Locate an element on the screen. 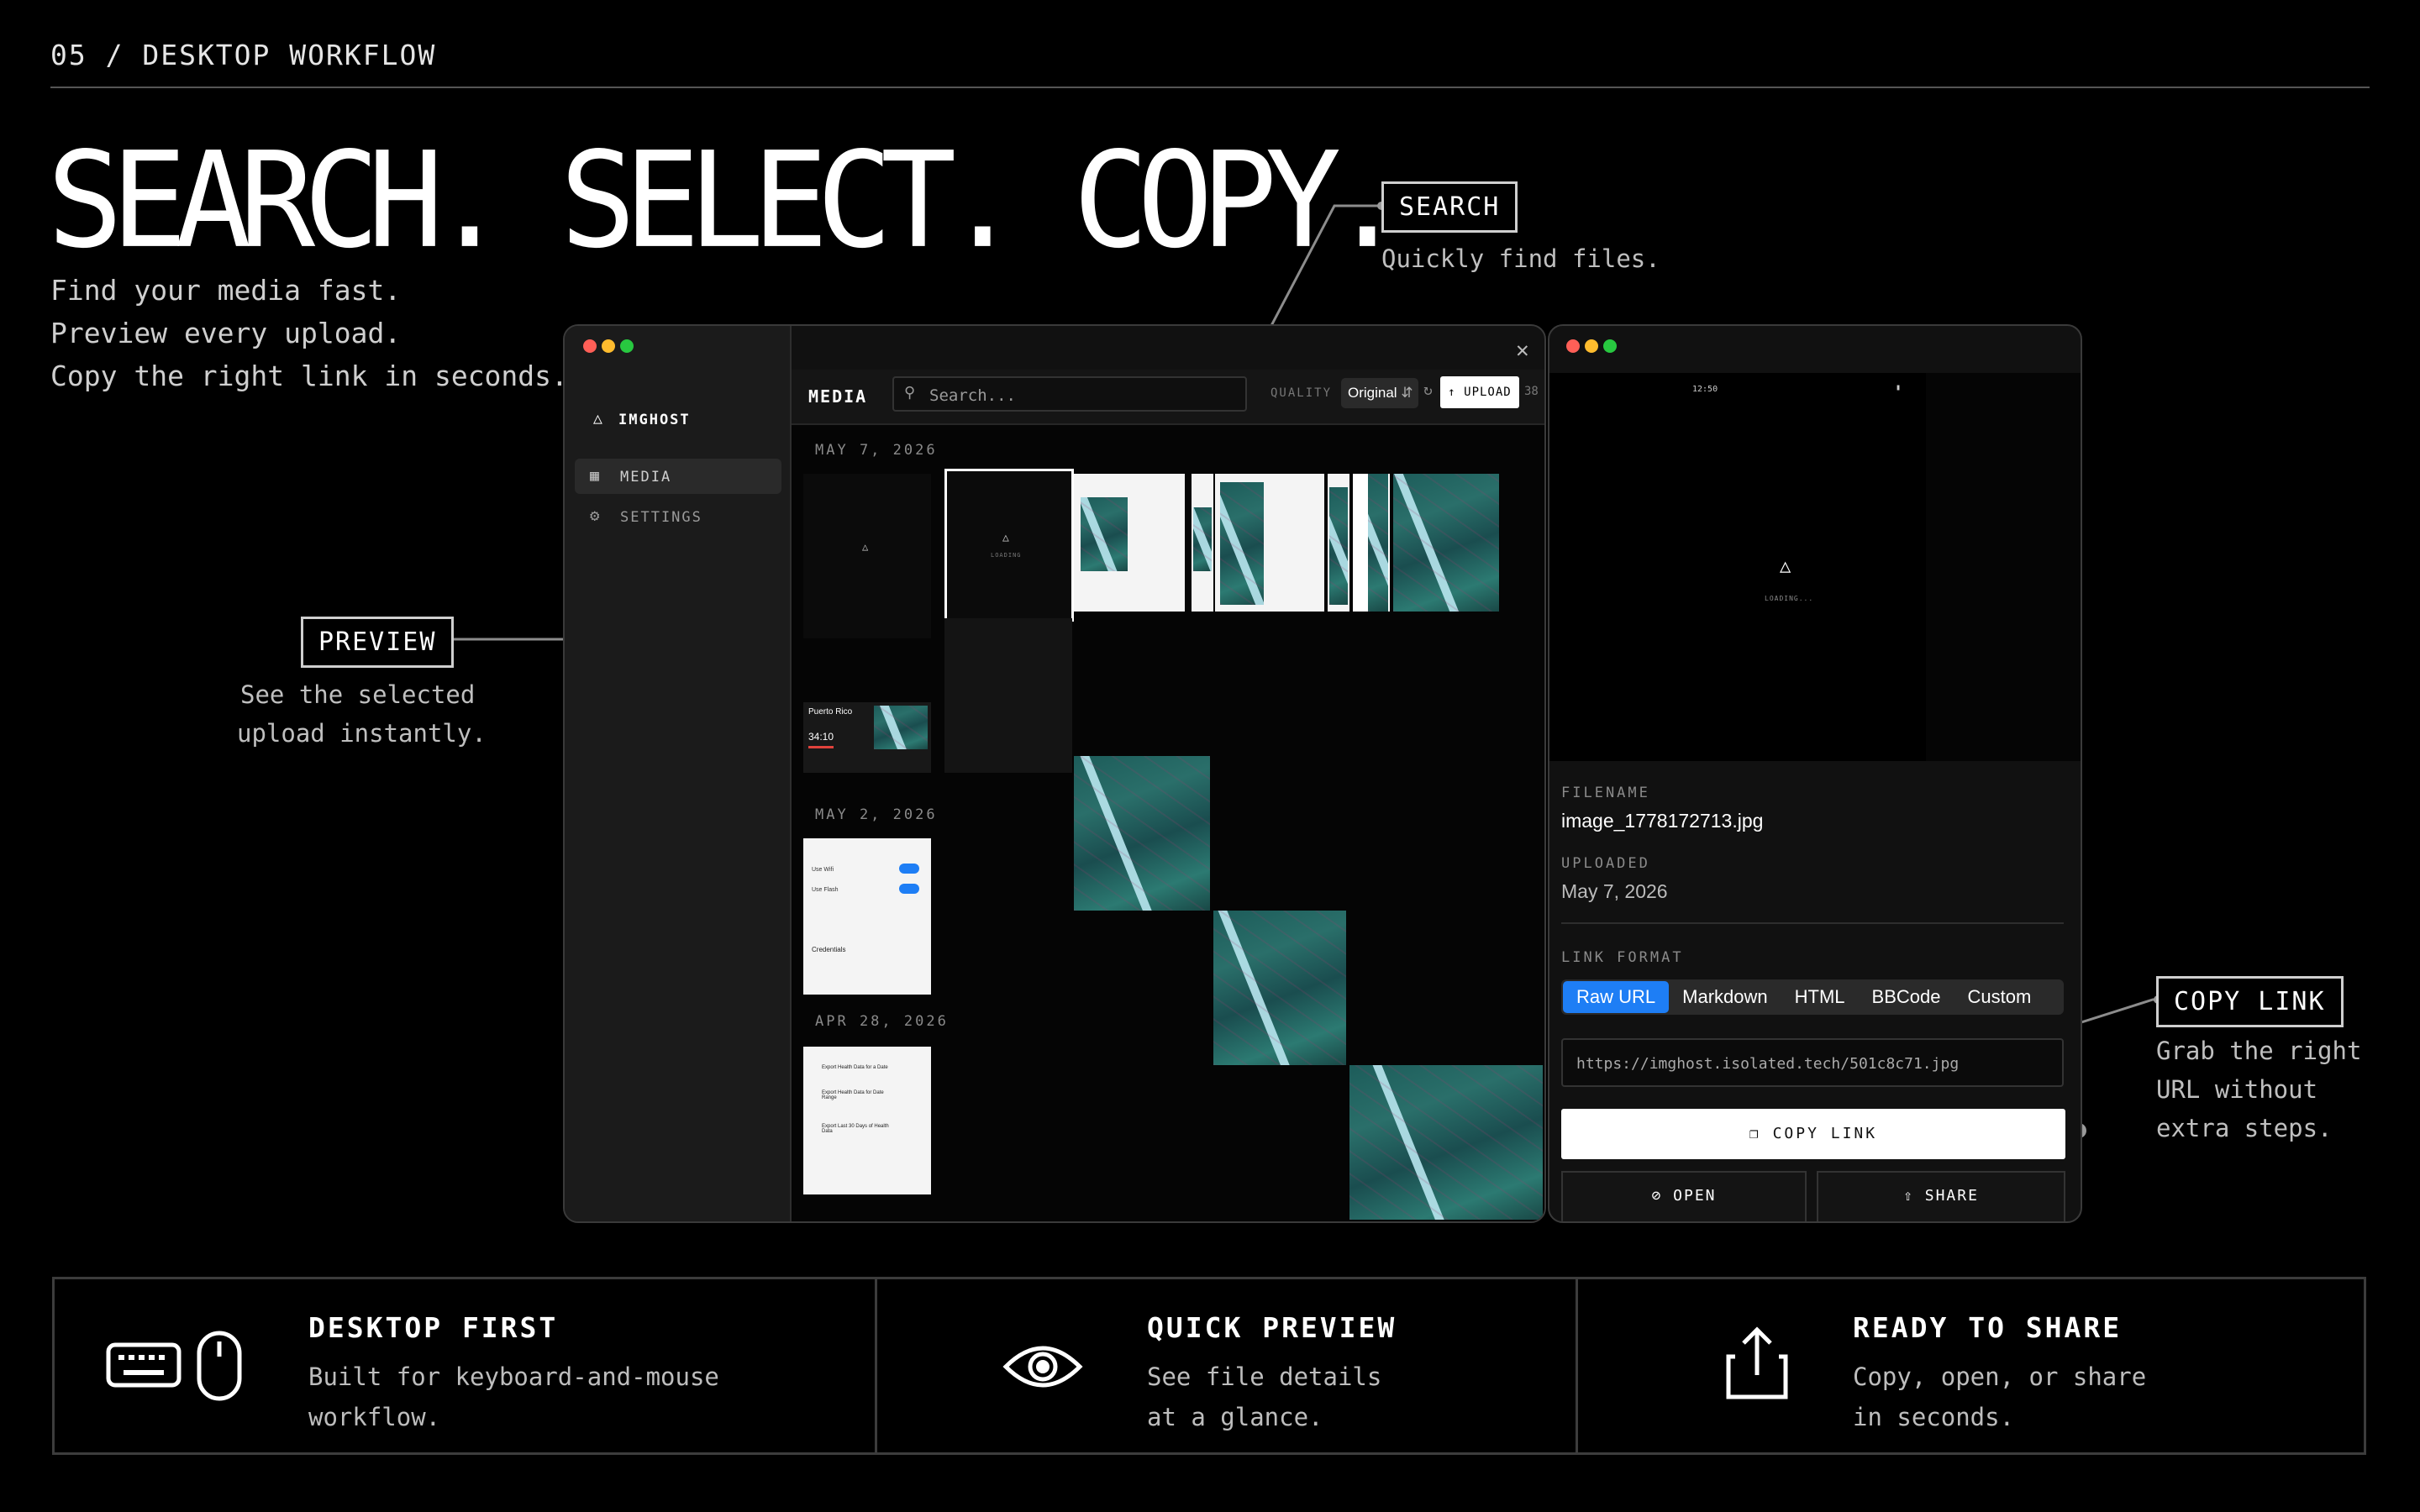 The height and width of the screenshot is (1512, 2420). settings-row: Use Flash is located at coordinates (825, 890).